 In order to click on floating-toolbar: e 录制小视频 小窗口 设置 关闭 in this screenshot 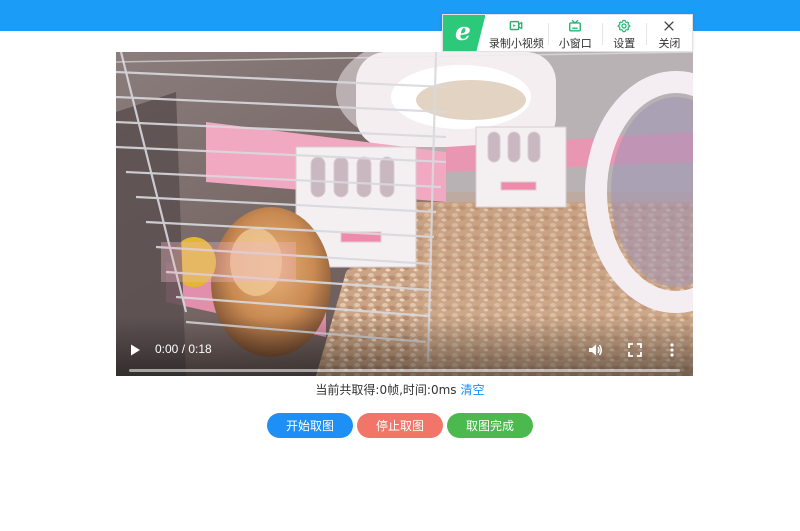, I will do `click(567, 33)`.